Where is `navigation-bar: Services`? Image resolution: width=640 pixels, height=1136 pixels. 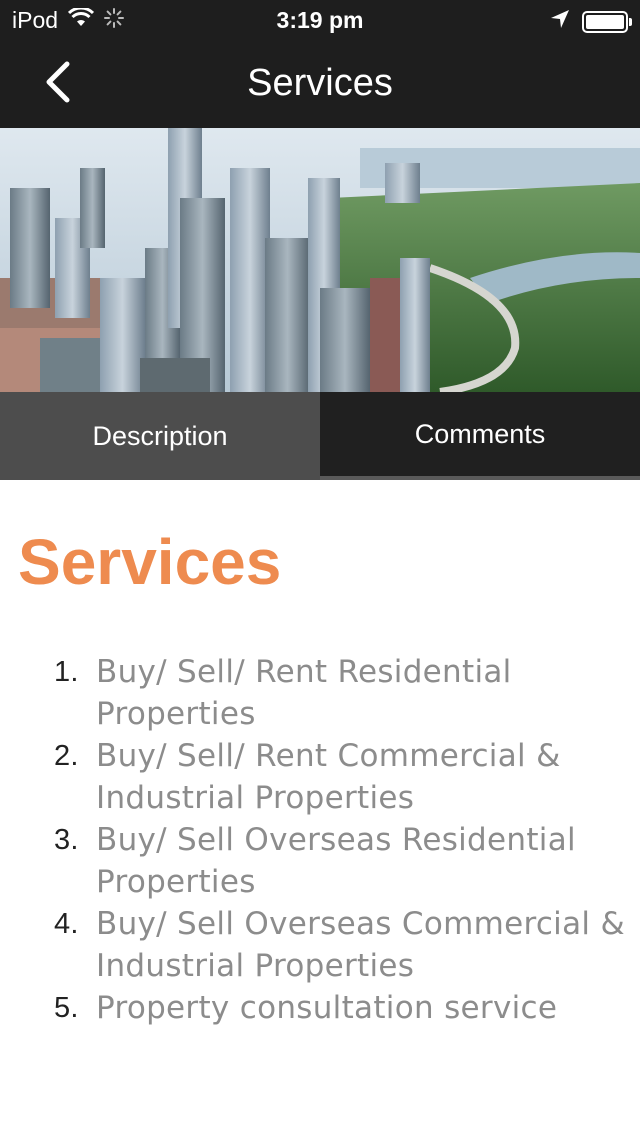
navigation-bar: Services is located at coordinates (320, 84).